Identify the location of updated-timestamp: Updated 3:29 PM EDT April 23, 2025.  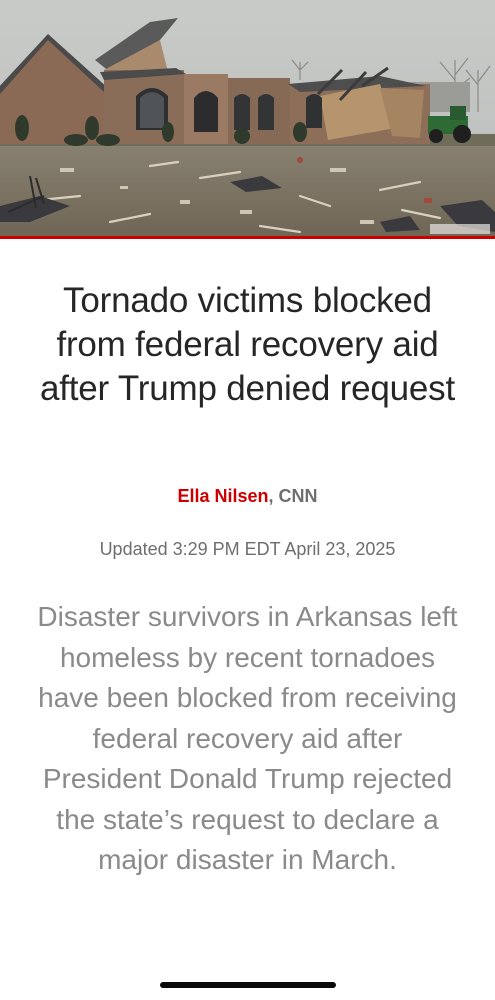
(247, 549).